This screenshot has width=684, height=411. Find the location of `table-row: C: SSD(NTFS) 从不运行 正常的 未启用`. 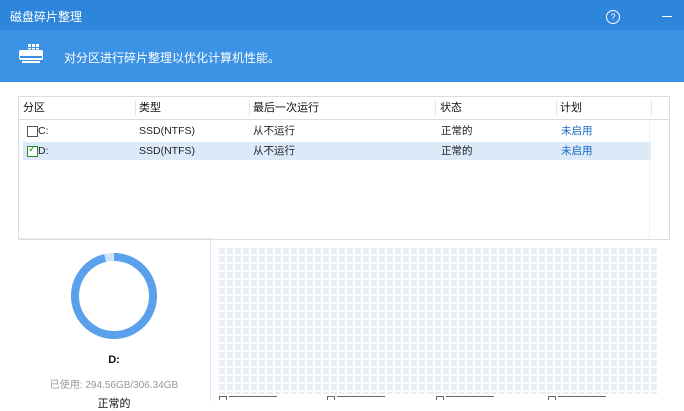

table-row: C: SSD(NTFS) 从不运行 正常的 未启用 is located at coordinates (337, 131).